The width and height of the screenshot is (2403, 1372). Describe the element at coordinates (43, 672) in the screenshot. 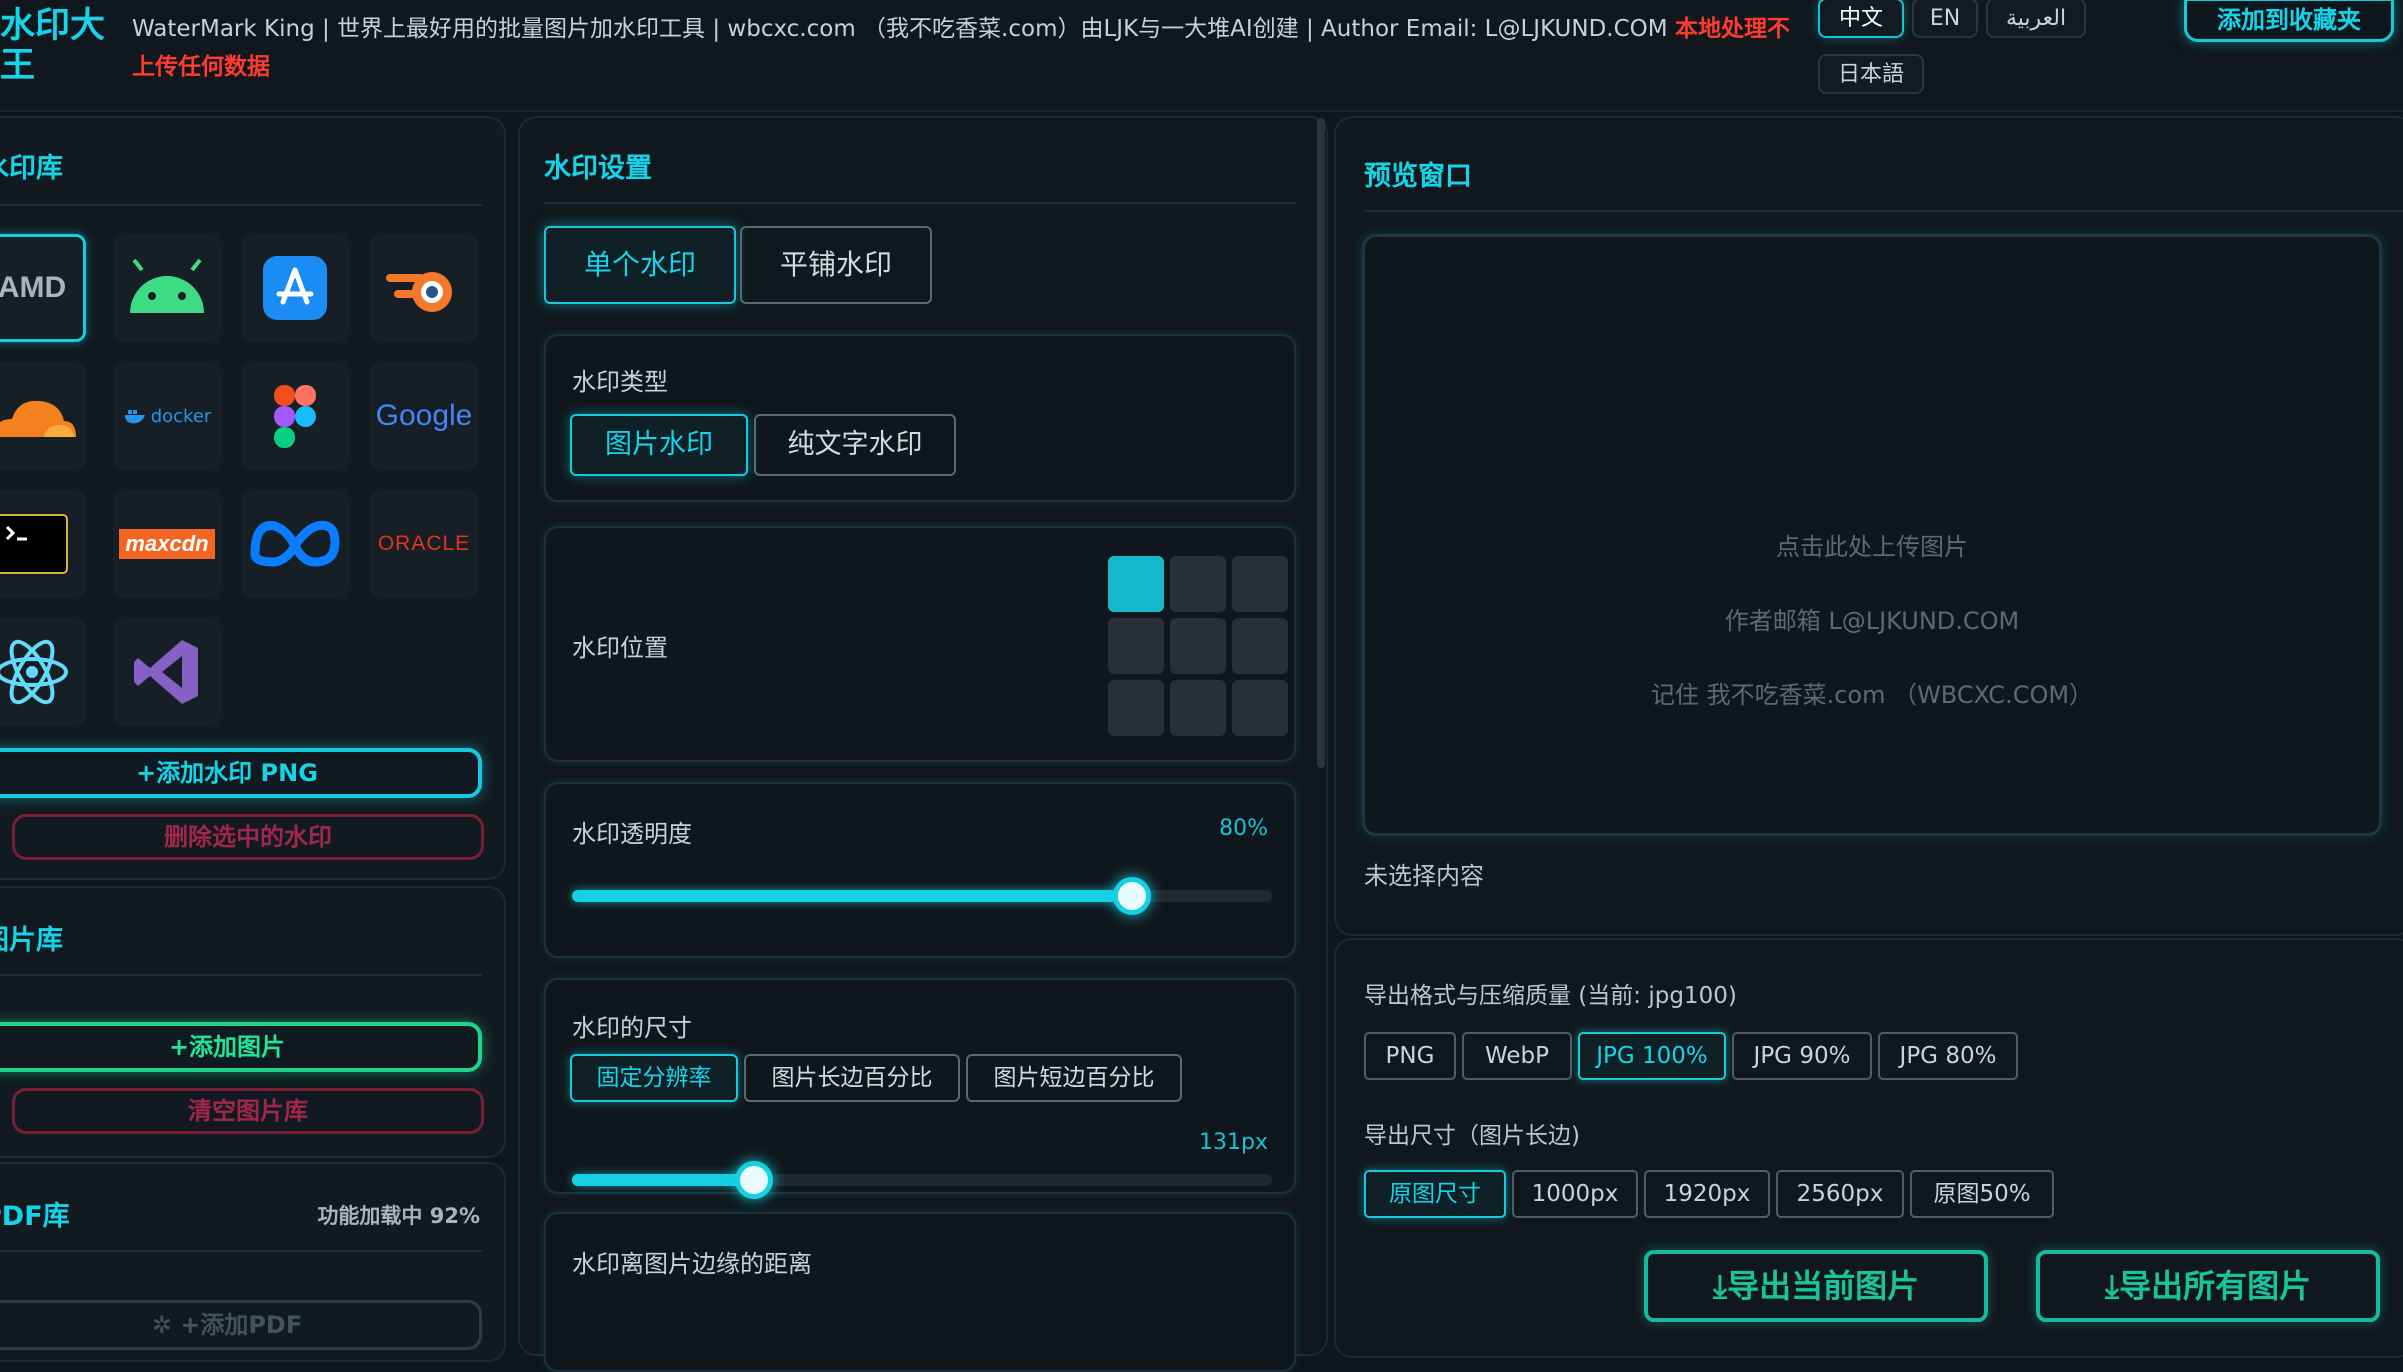

I see `react-icon` at that location.